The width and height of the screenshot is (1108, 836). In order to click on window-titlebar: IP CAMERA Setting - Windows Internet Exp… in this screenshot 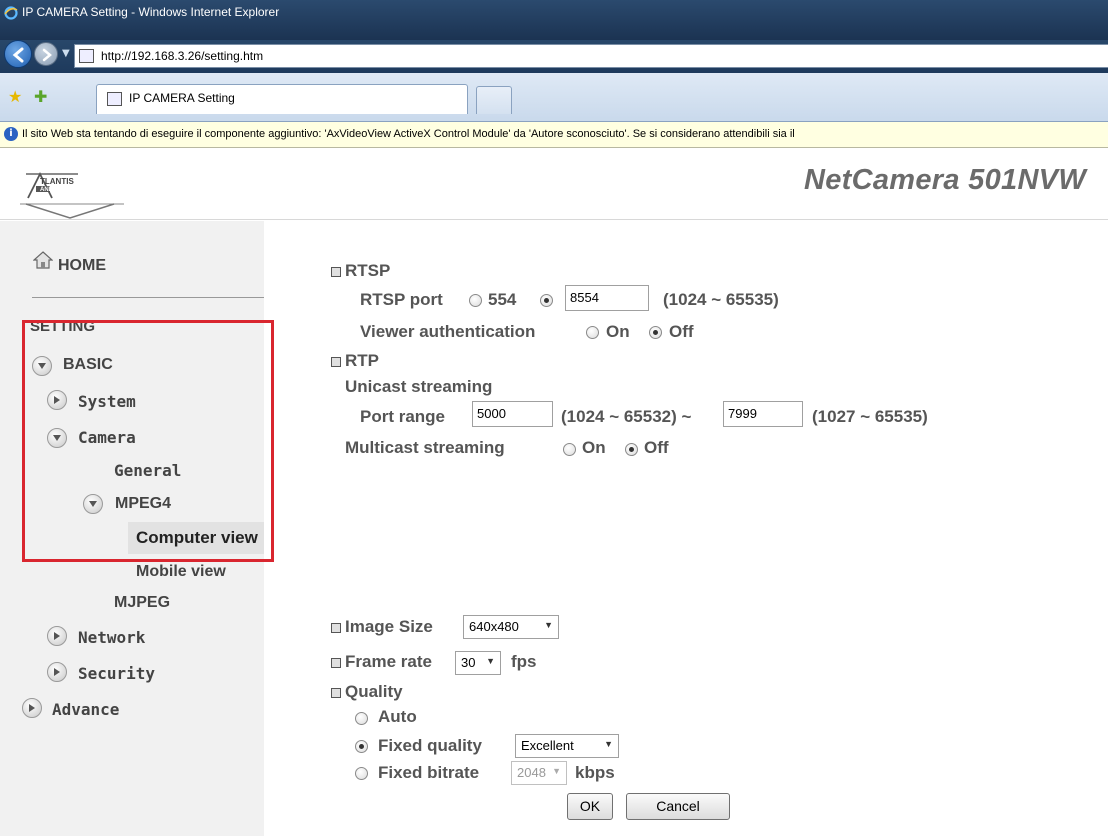, I will do `click(554, 20)`.